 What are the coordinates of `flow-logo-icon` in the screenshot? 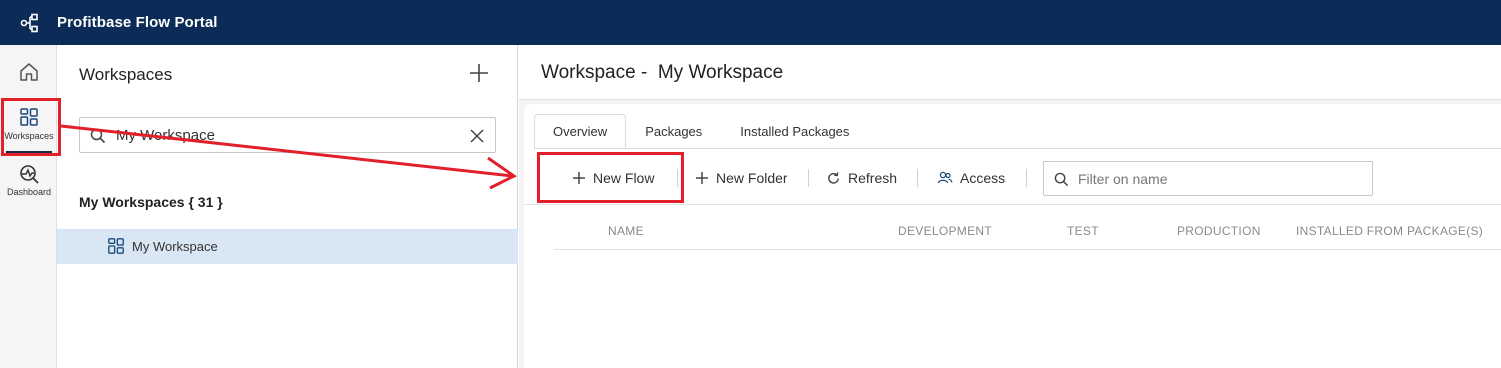 It's located at (29, 23).